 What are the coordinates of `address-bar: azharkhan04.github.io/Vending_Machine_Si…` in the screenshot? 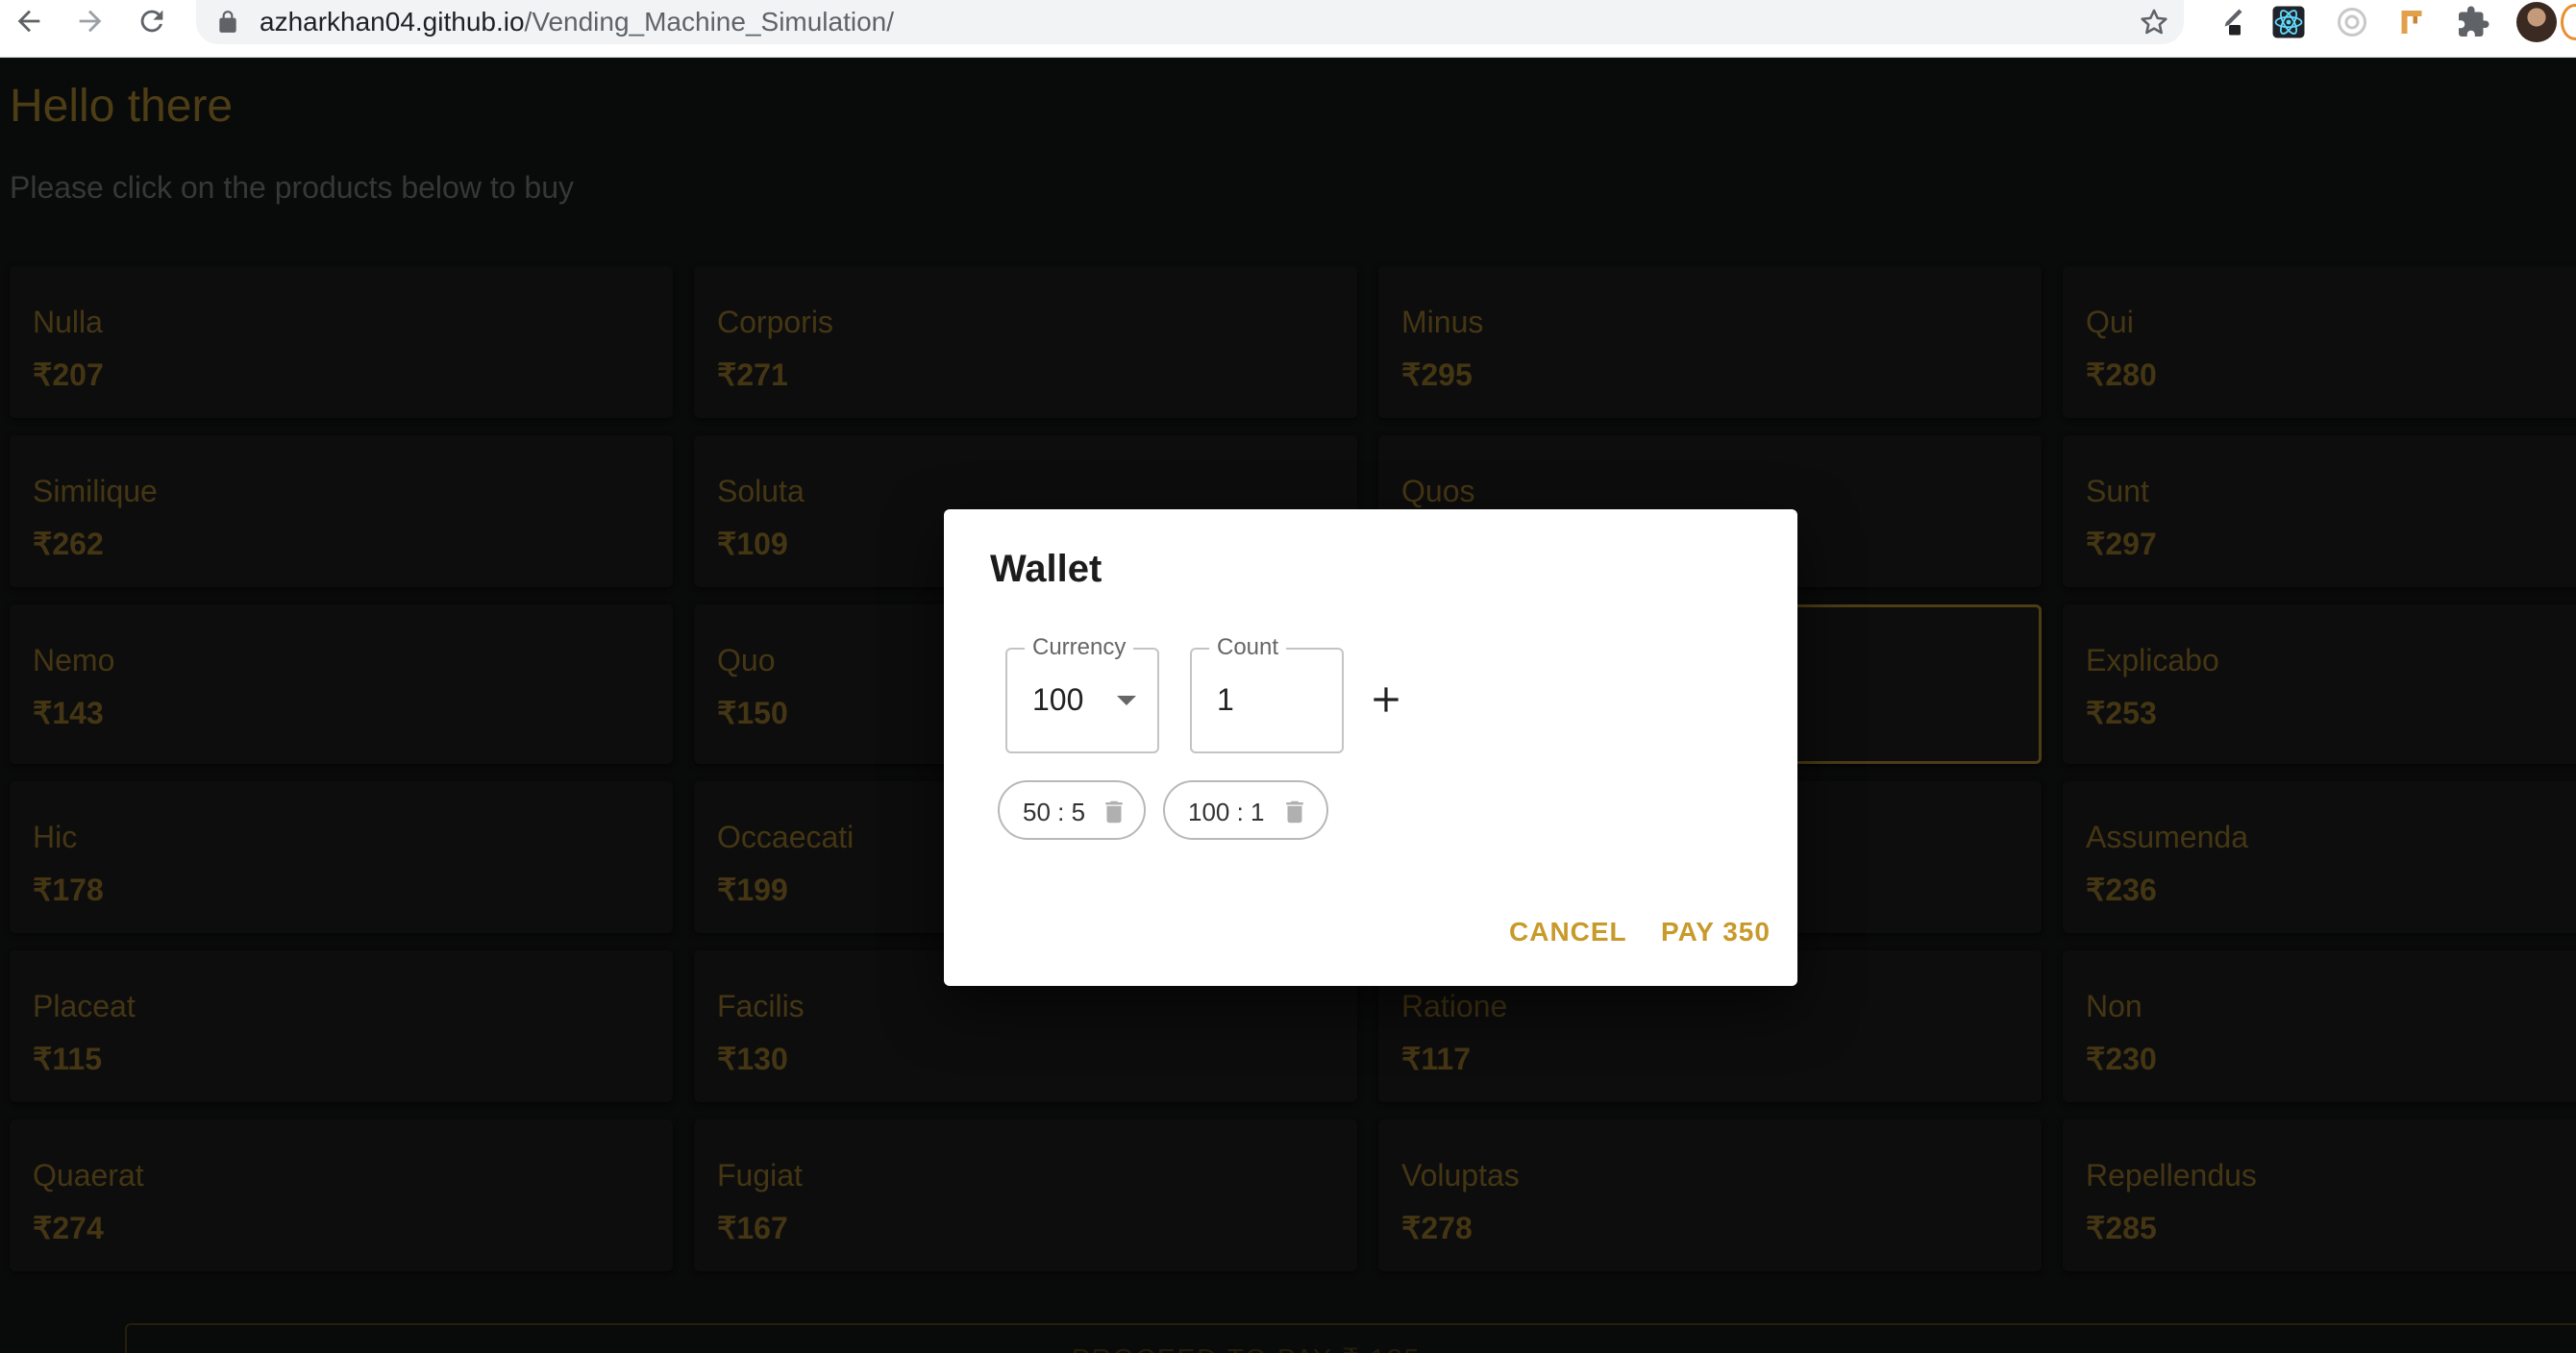 It's located at (1190, 22).